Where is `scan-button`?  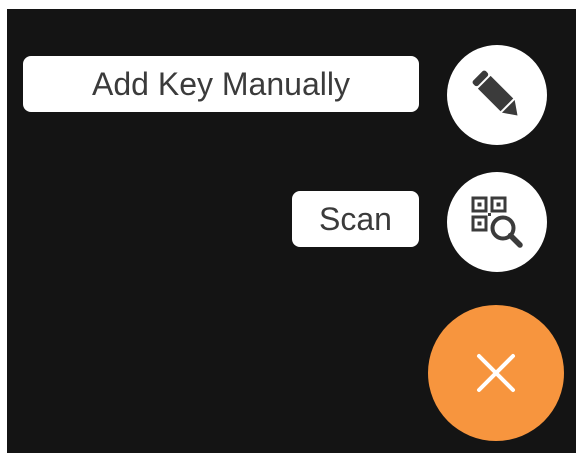
scan-button is located at coordinates (497, 222).